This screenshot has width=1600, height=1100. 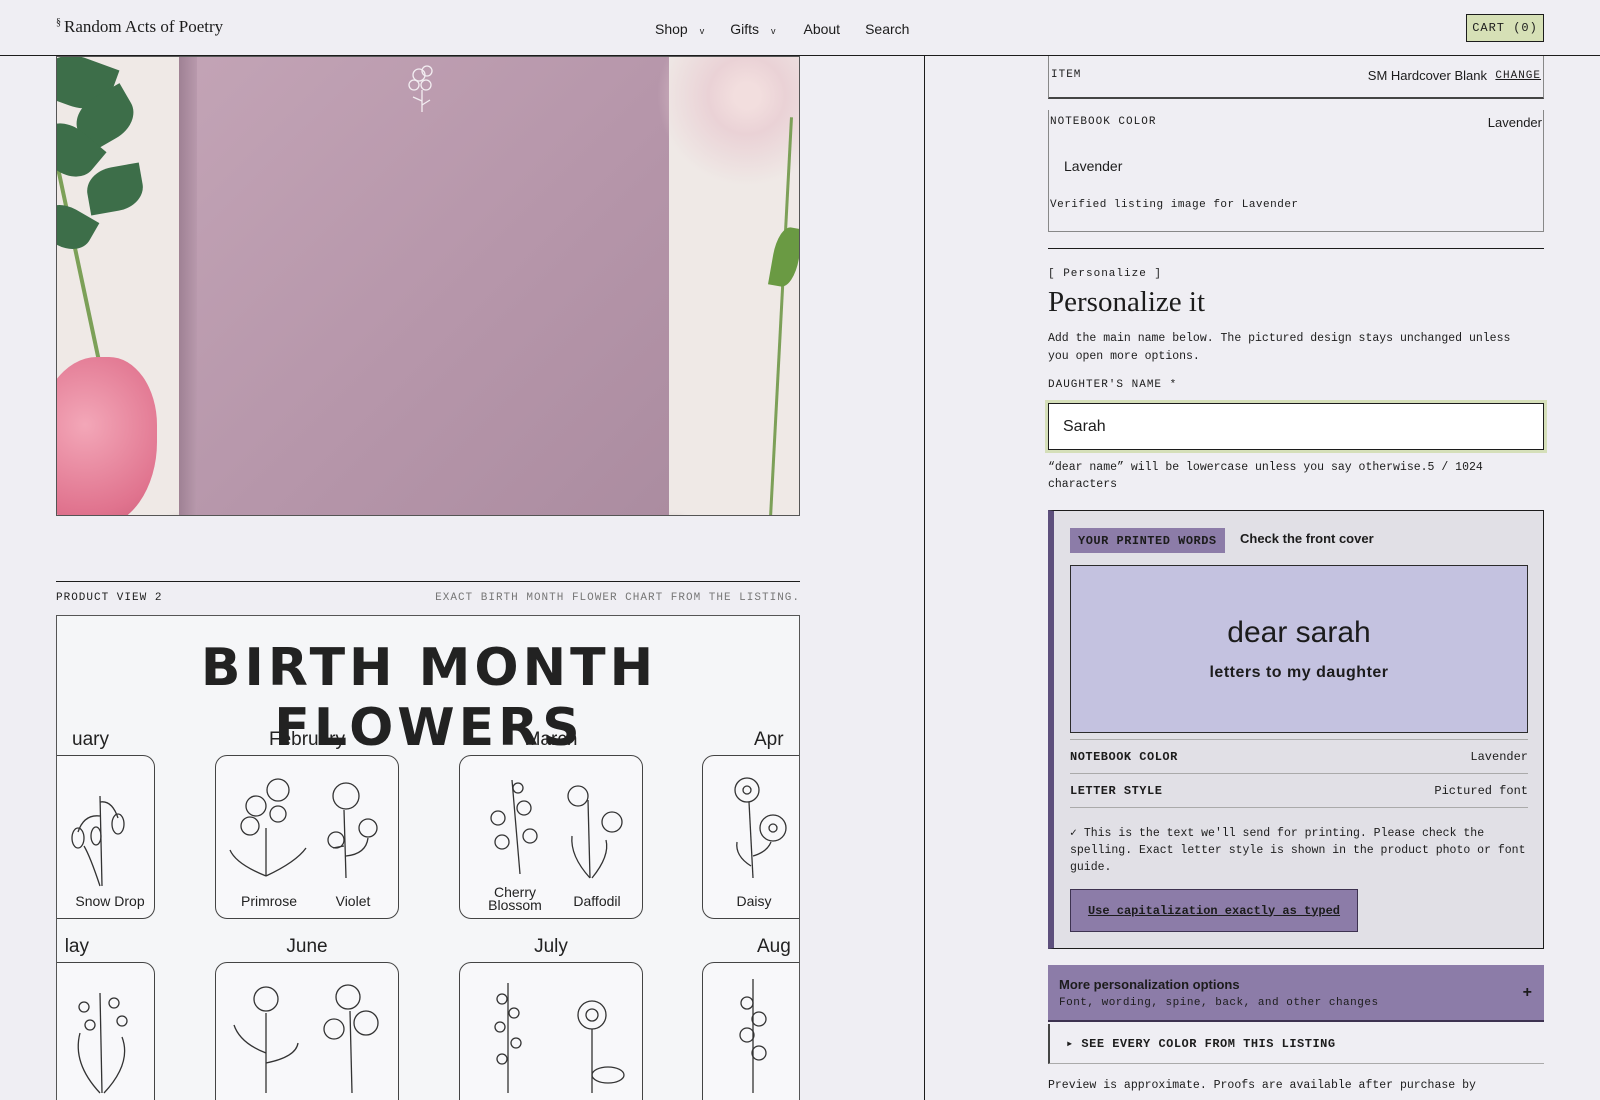 What do you see at coordinates (1527, 992) in the screenshot?
I see `plus-icon: +` at bounding box center [1527, 992].